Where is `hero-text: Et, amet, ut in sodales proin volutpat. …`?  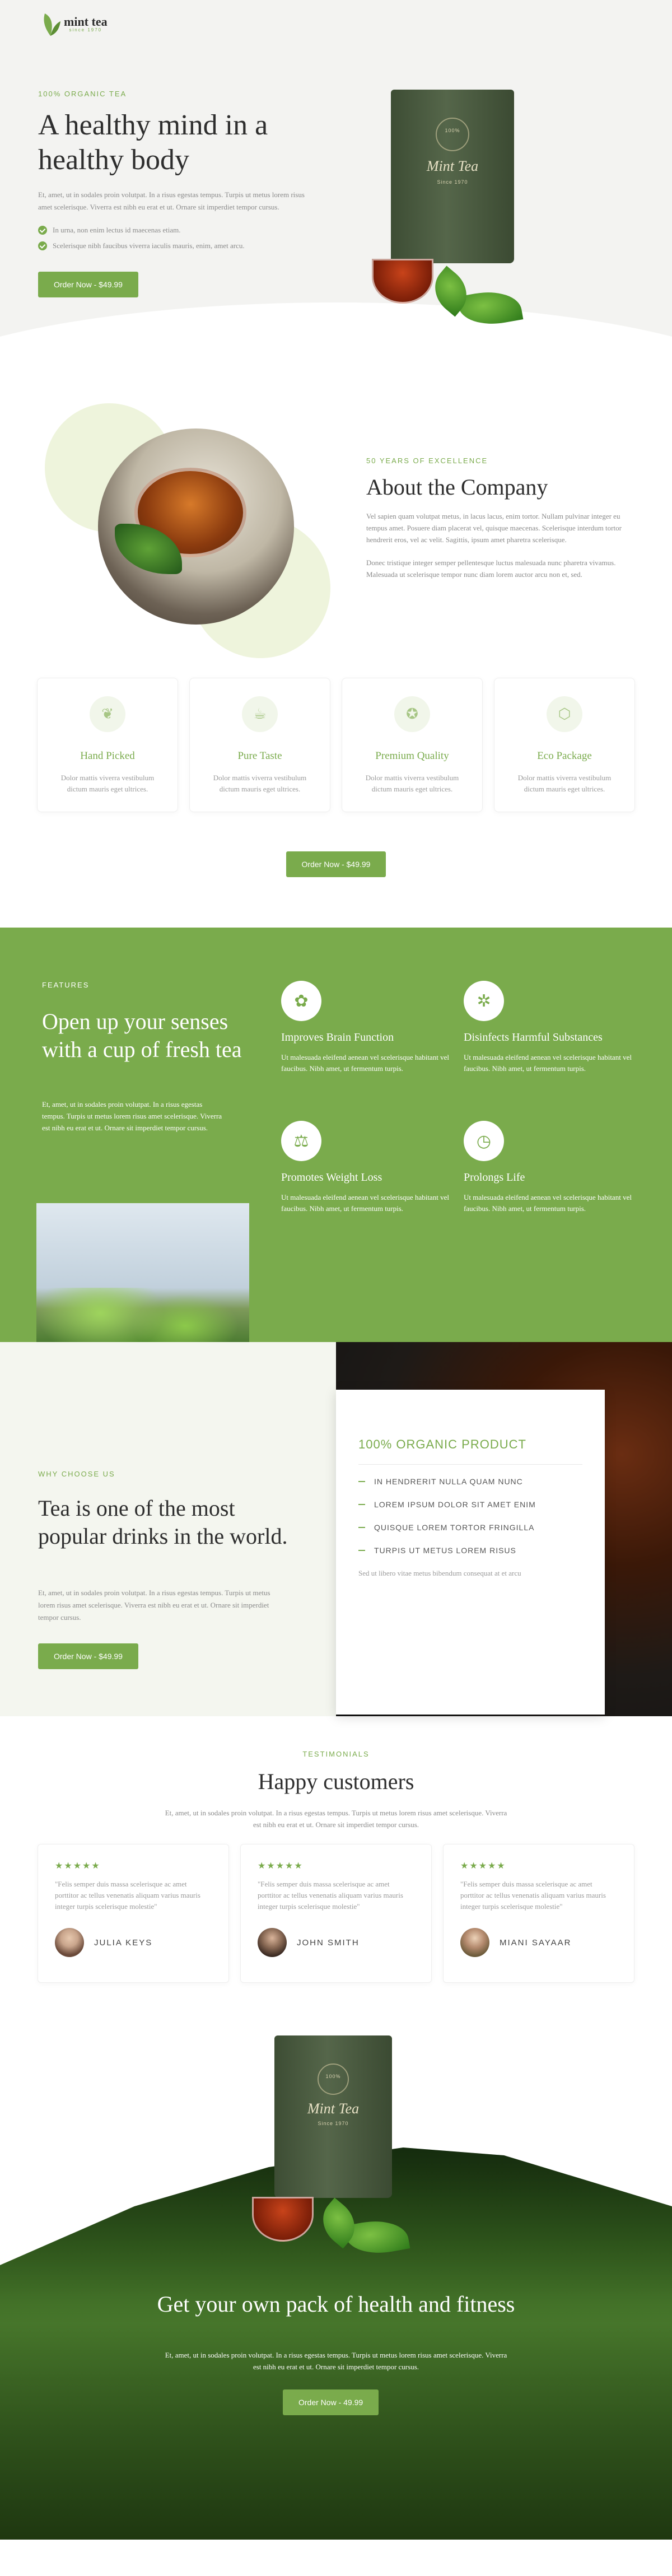
hero-text: Et, amet, ut in sodales proin volutpat. … is located at coordinates (172, 200).